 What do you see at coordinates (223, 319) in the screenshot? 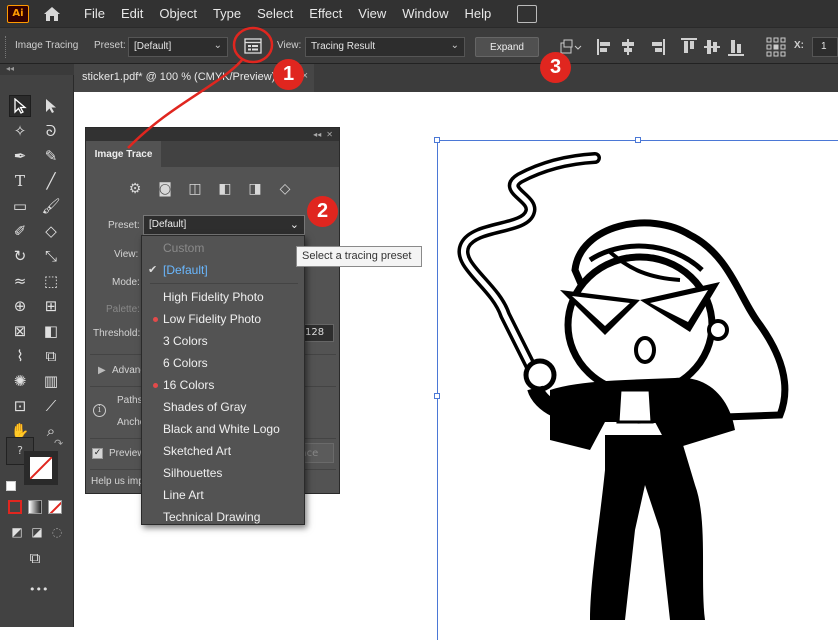
I see `preset-option: Low Fidelity Photo` at bounding box center [223, 319].